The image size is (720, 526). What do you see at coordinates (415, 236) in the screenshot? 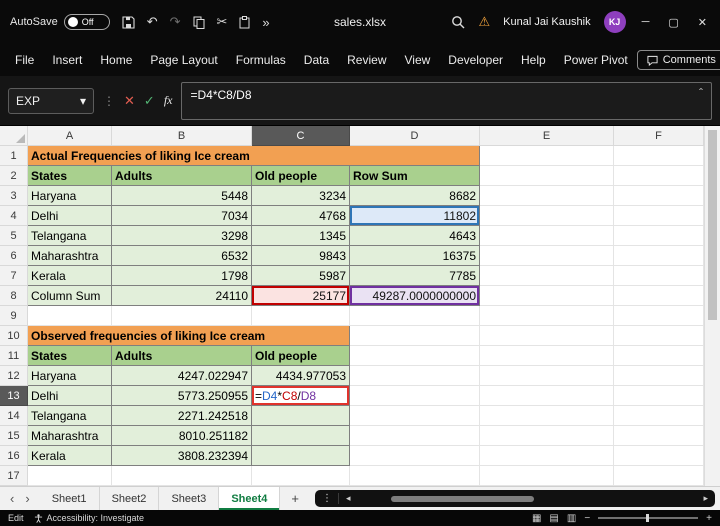
I see `cell-D5: 4643` at bounding box center [415, 236].